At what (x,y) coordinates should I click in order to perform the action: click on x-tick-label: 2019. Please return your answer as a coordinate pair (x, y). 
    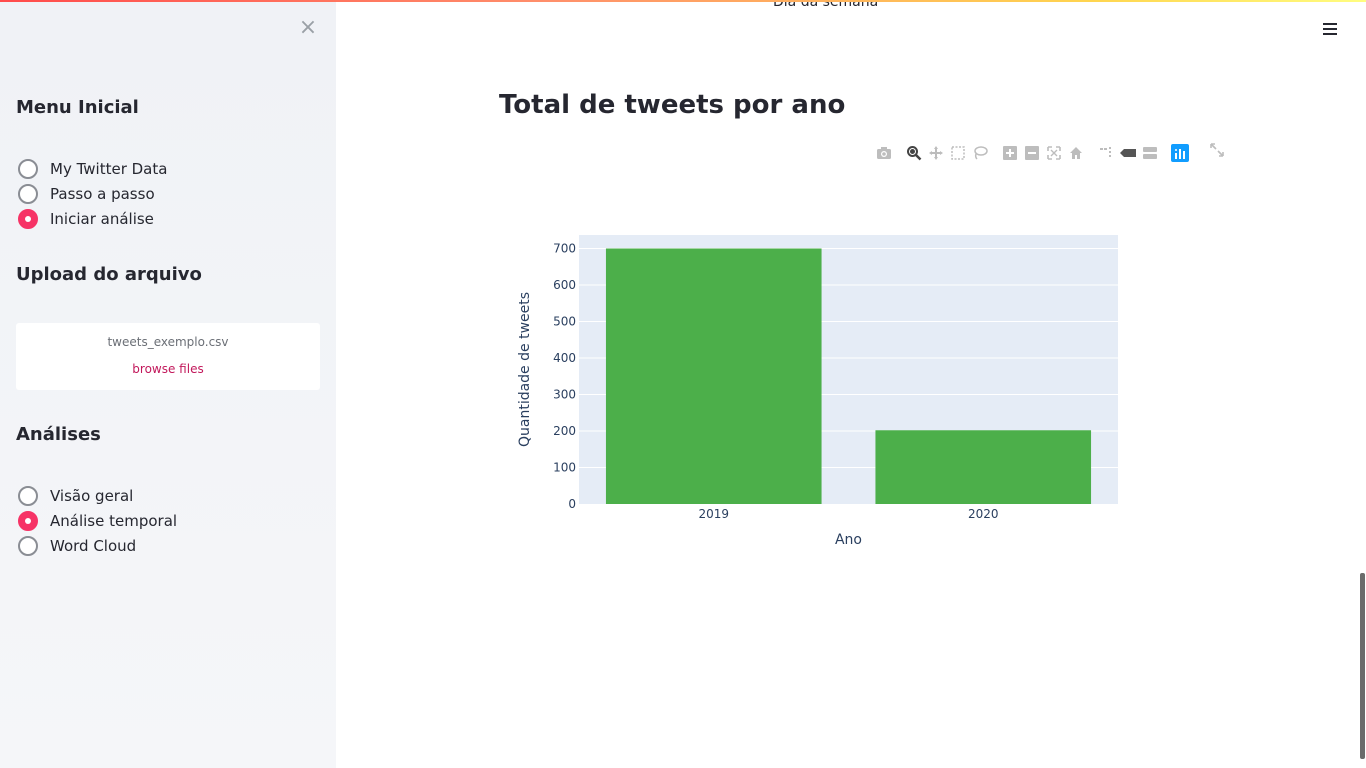
    Looking at the image, I should click on (713, 514).